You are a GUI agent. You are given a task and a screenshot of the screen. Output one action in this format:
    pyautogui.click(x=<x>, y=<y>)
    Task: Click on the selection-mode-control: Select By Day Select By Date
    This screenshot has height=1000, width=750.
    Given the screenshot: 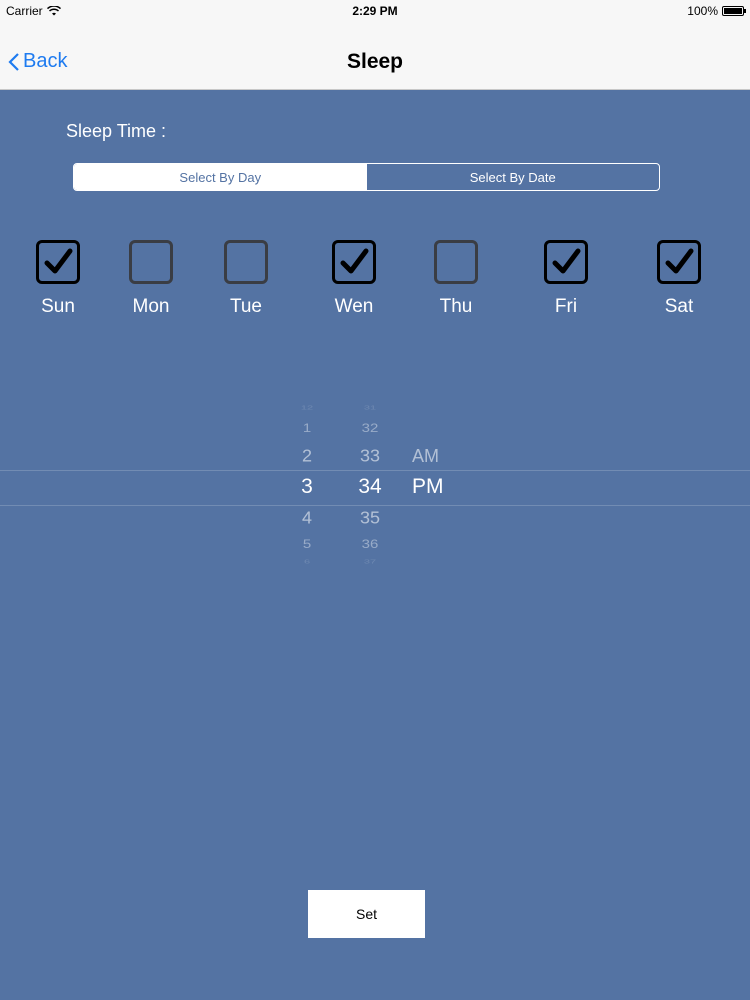 What is the action you would take?
    pyautogui.click(x=366, y=177)
    